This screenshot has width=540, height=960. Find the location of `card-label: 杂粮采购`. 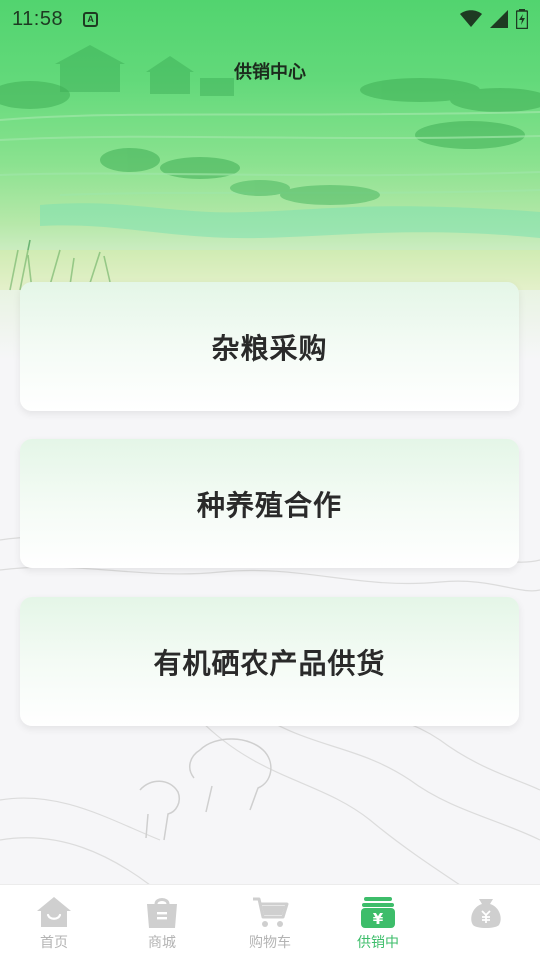

card-label: 杂粮采购 is located at coordinates (269, 348).